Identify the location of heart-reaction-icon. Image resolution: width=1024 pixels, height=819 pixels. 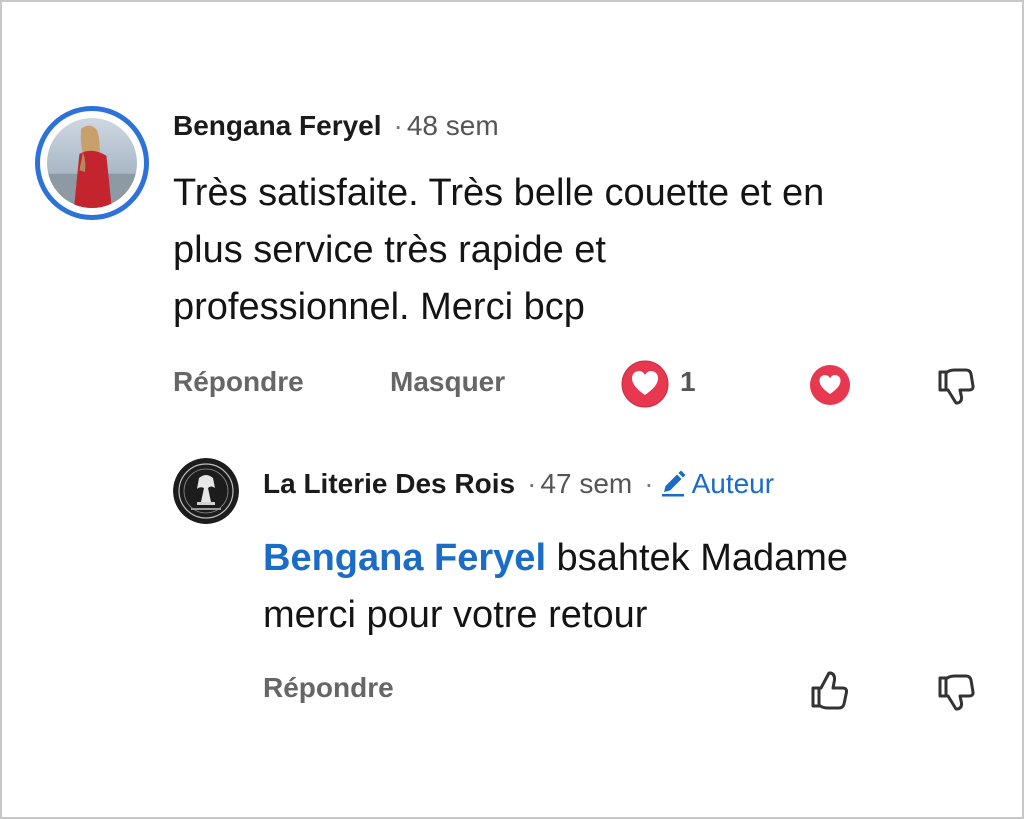
(645, 384).